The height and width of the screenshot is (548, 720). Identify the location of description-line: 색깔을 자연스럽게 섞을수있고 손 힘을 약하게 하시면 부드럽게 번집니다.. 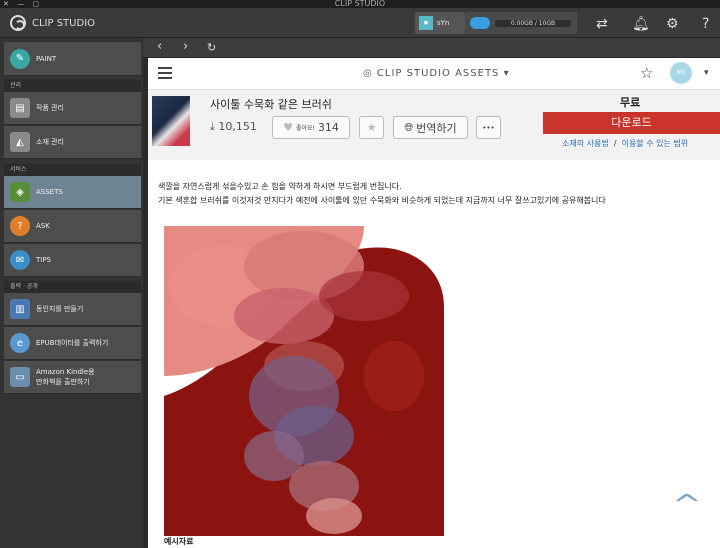
(280, 186).